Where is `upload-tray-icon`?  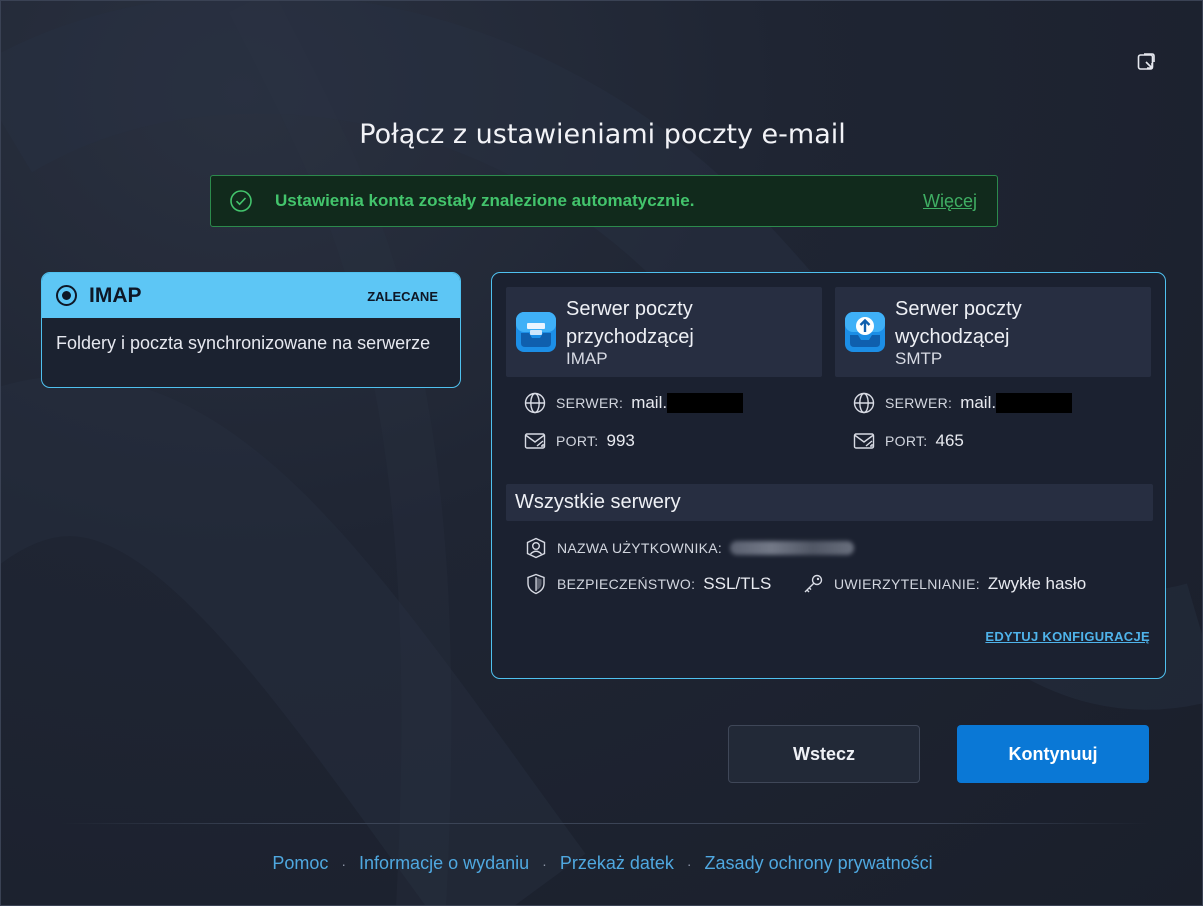 upload-tray-icon is located at coordinates (865, 332).